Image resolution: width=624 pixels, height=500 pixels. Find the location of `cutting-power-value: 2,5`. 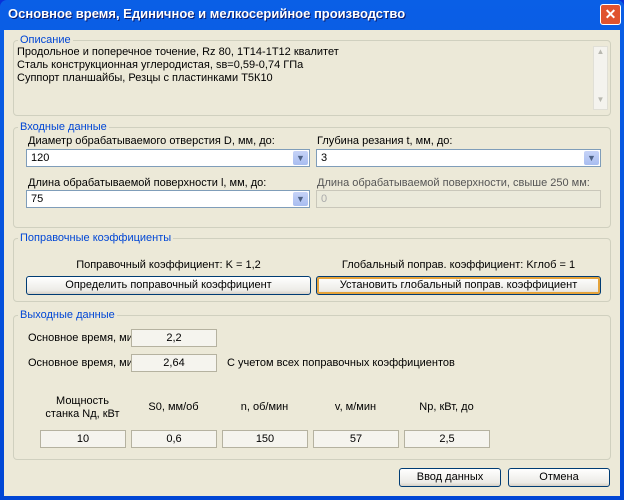

cutting-power-value: 2,5 is located at coordinates (447, 439).